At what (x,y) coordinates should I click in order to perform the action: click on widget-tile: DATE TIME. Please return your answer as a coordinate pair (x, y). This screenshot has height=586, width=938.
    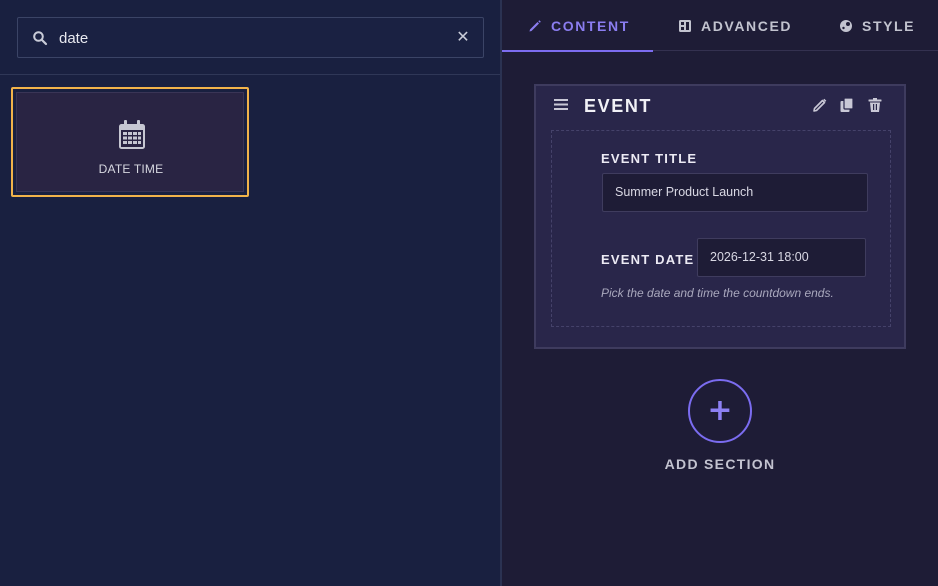
    Looking at the image, I should click on (130, 142).